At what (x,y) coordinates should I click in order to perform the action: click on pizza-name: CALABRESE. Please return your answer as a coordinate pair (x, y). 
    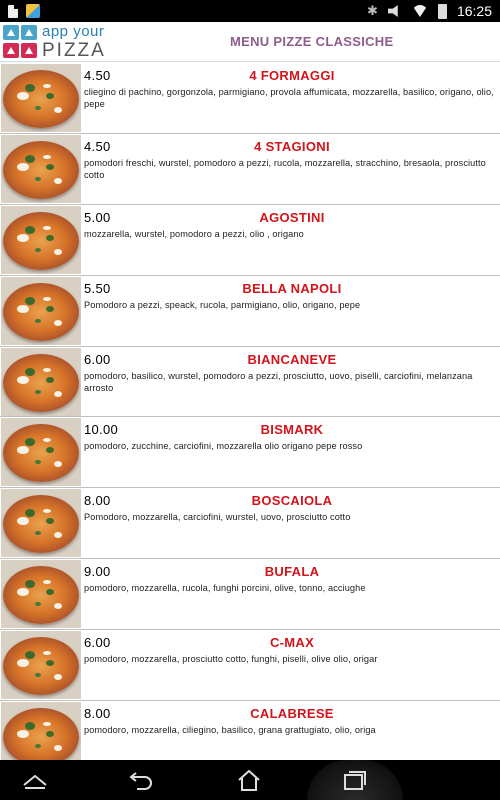
    Looking at the image, I should click on (292, 714).